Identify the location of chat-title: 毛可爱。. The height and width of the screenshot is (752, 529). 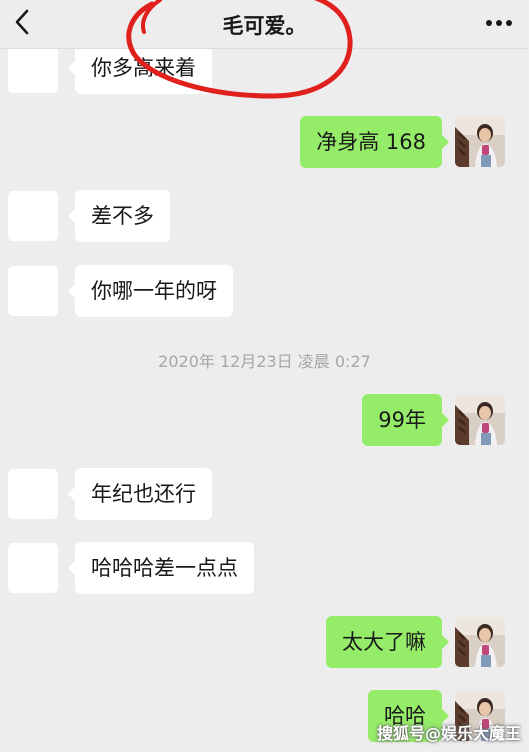
(264, 26).